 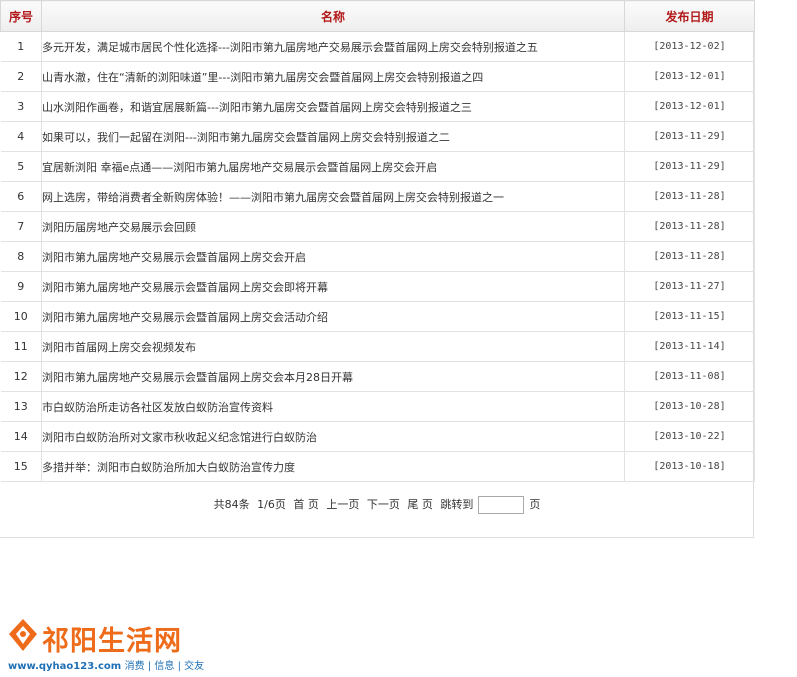 I want to click on row-date: [2013-10-28], so click(x=689, y=406).